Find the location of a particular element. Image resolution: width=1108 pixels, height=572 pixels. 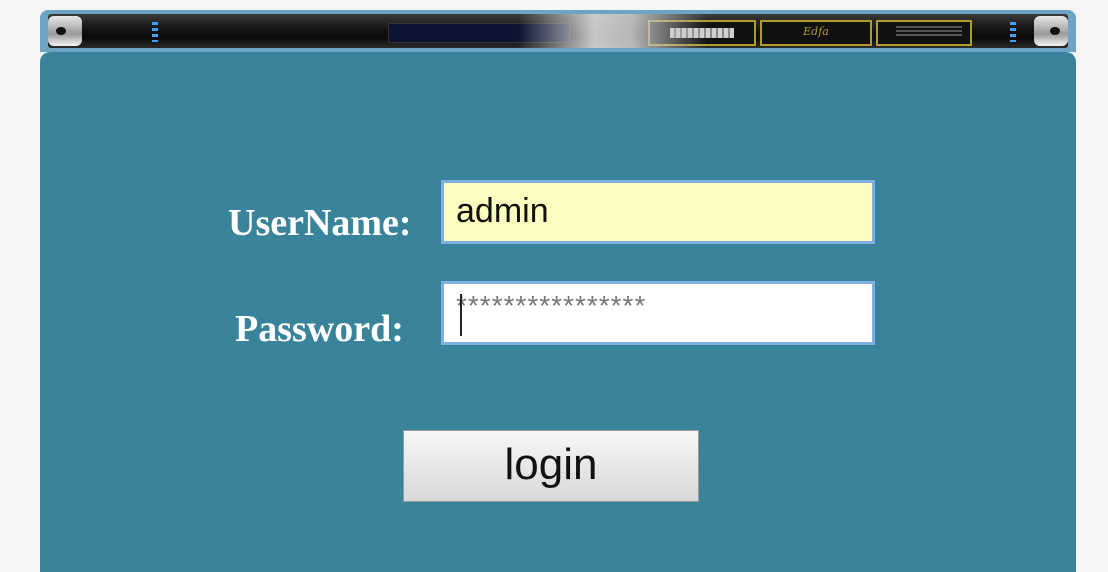

device-banner-image: Edfa is located at coordinates (558, 31).